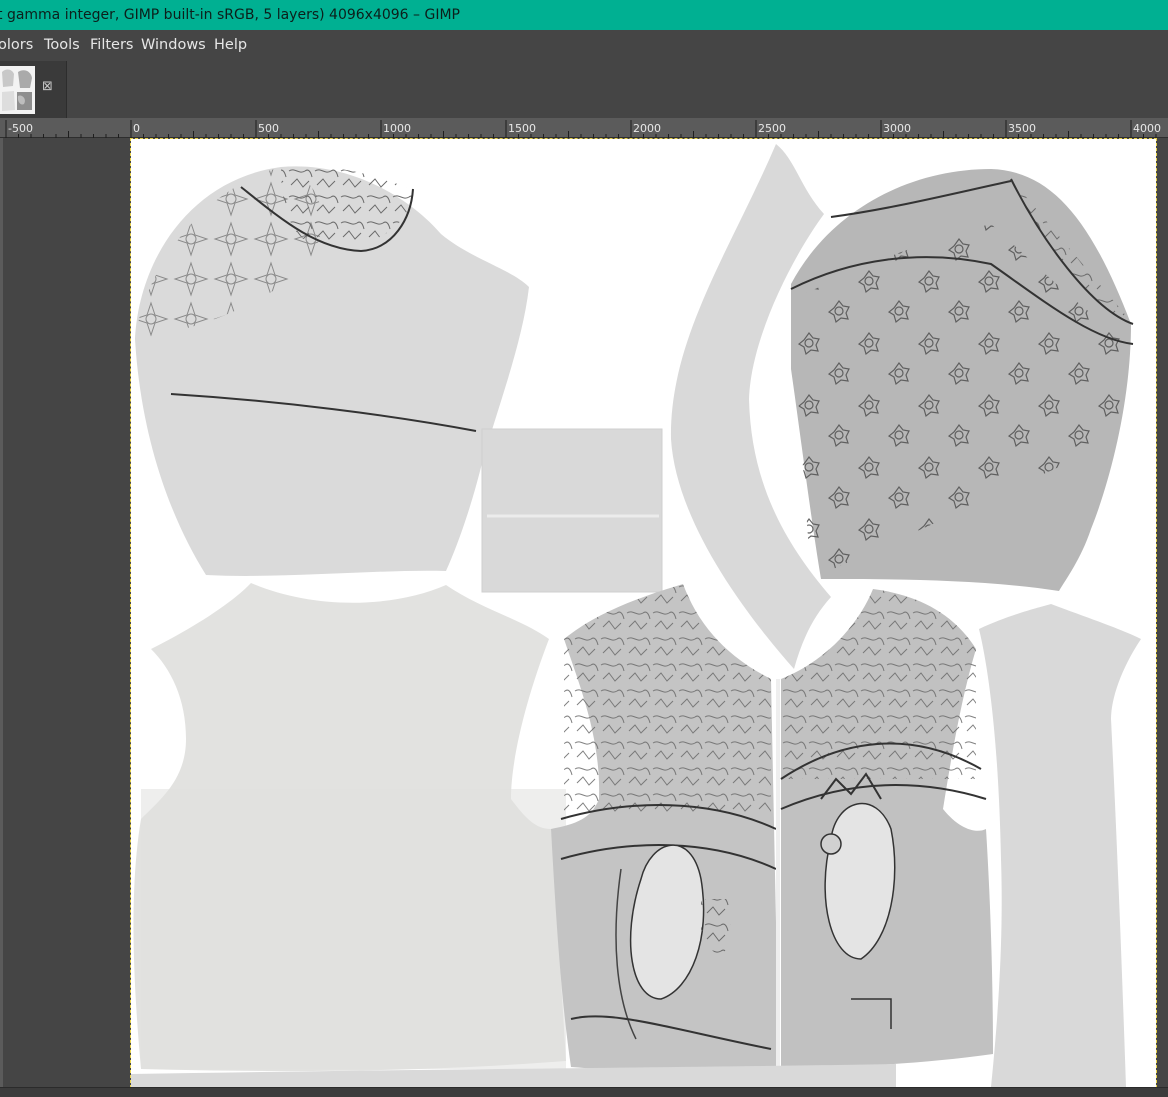  What do you see at coordinates (17, 90) in the screenshot?
I see `texture-thumbnail-icon` at bounding box center [17, 90].